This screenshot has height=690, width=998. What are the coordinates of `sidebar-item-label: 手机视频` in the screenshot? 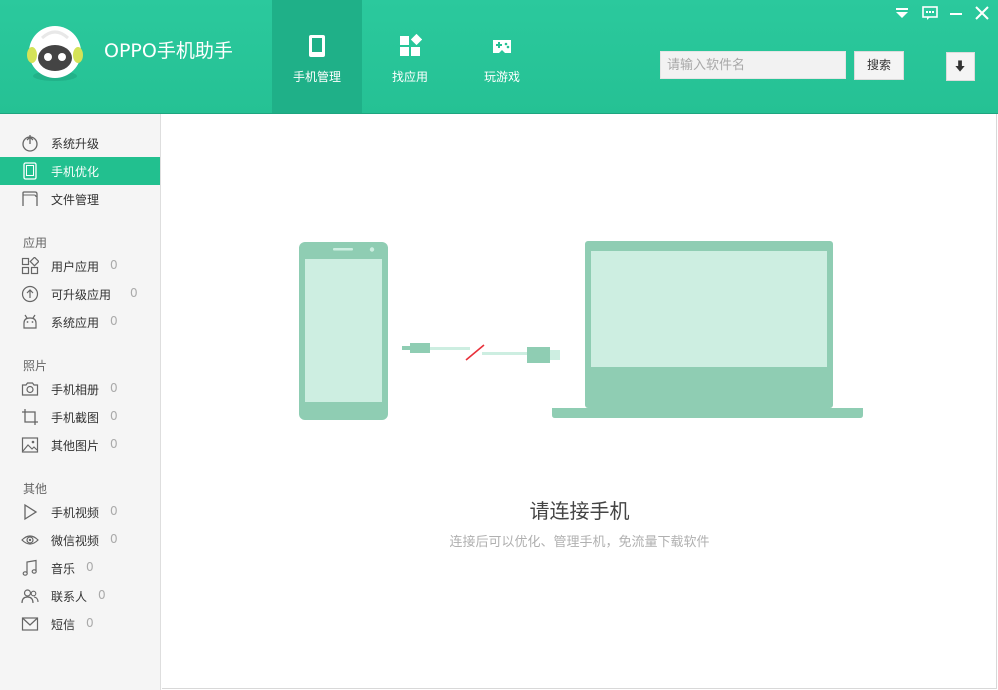 It's located at (75, 513).